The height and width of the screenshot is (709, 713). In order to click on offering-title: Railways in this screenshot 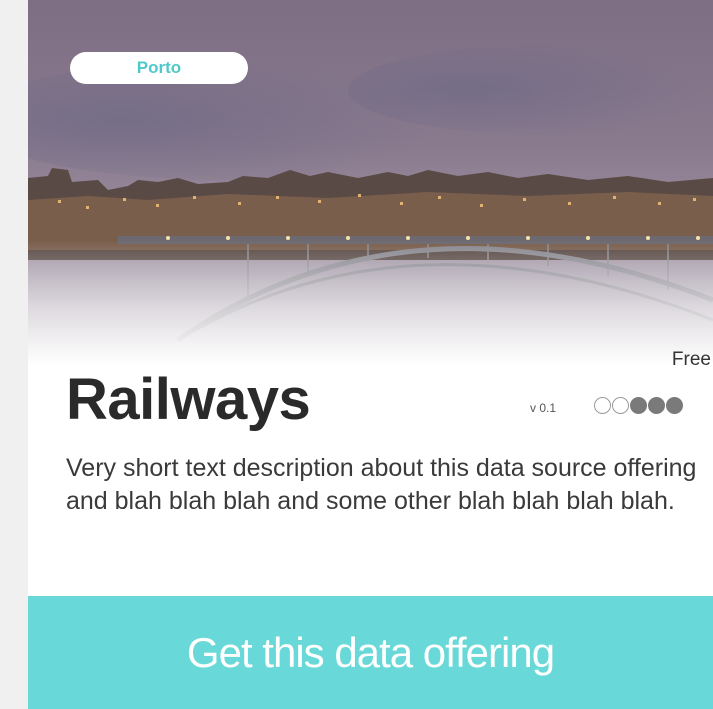, I will do `click(188, 399)`.